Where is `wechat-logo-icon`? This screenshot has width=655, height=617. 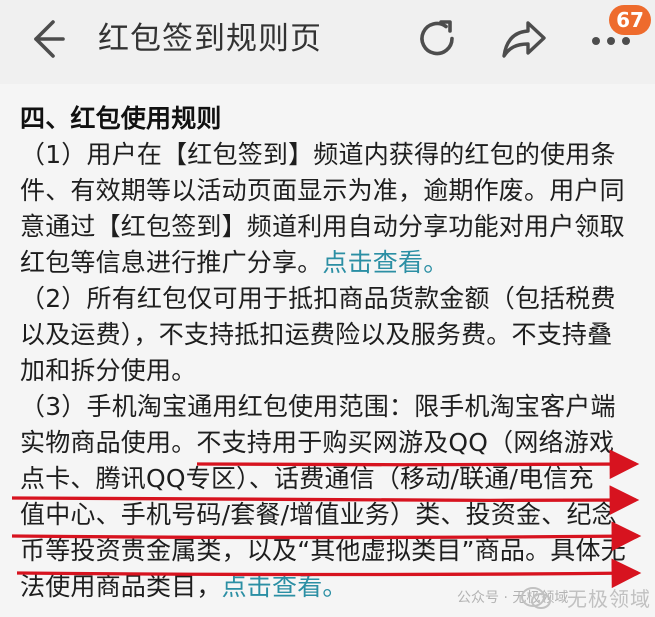 wechat-logo-icon is located at coordinates (536, 598).